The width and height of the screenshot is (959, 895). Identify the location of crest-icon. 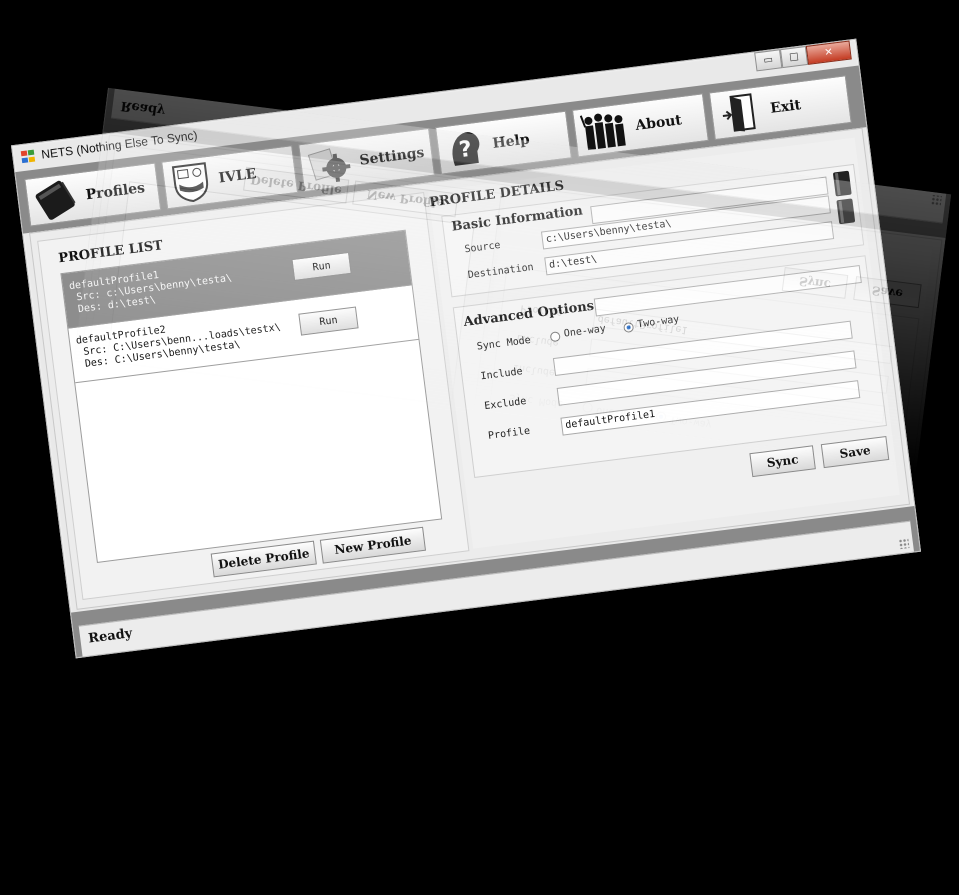
(190, 182).